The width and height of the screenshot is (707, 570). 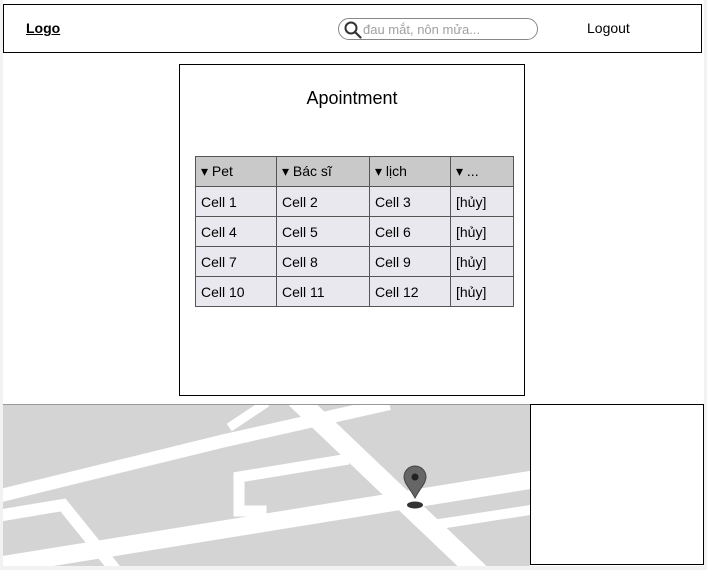 What do you see at coordinates (410, 261) in the screenshot?
I see `table-cell: Cell 9` at bounding box center [410, 261].